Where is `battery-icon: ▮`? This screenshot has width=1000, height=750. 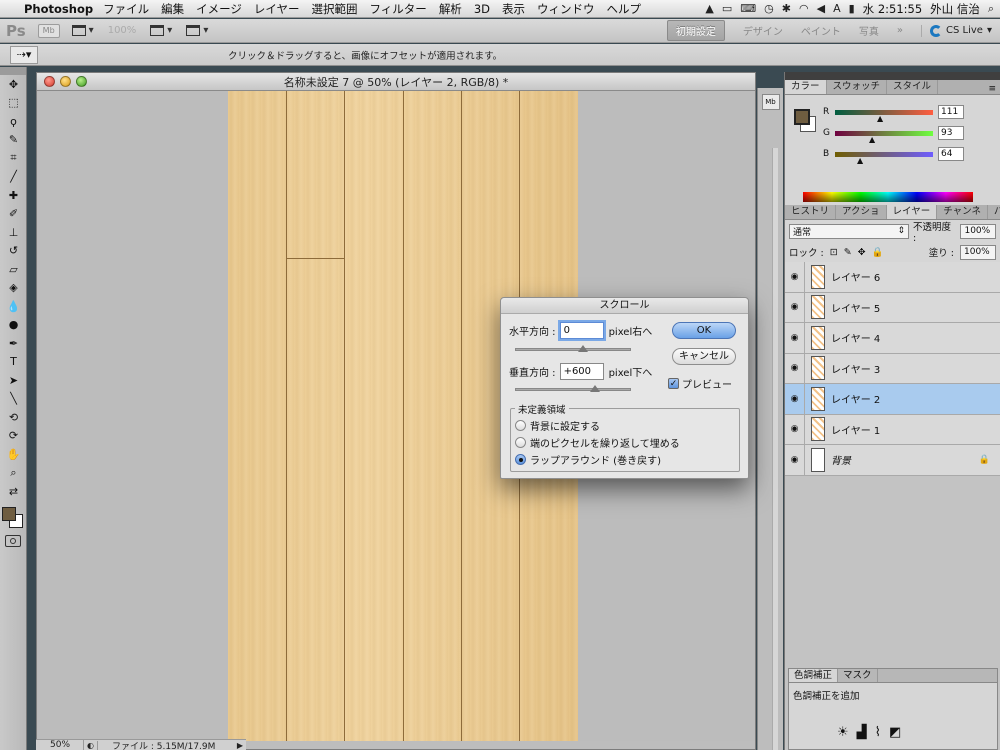 battery-icon: ▮ is located at coordinates (852, 8).